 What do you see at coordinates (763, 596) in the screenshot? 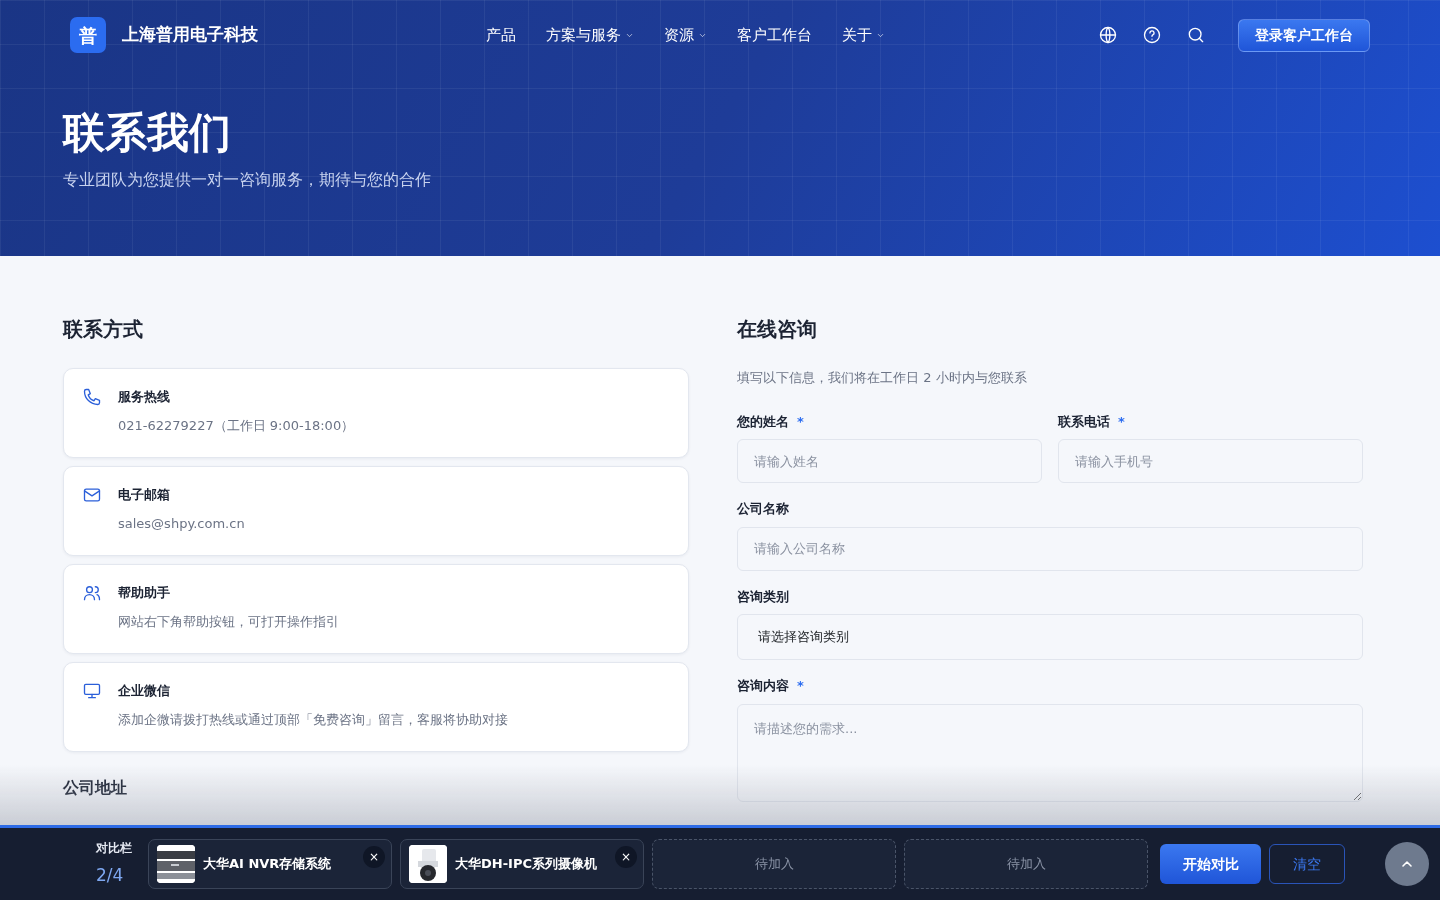
I see `field-label: 咨询类别` at bounding box center [763, 596].